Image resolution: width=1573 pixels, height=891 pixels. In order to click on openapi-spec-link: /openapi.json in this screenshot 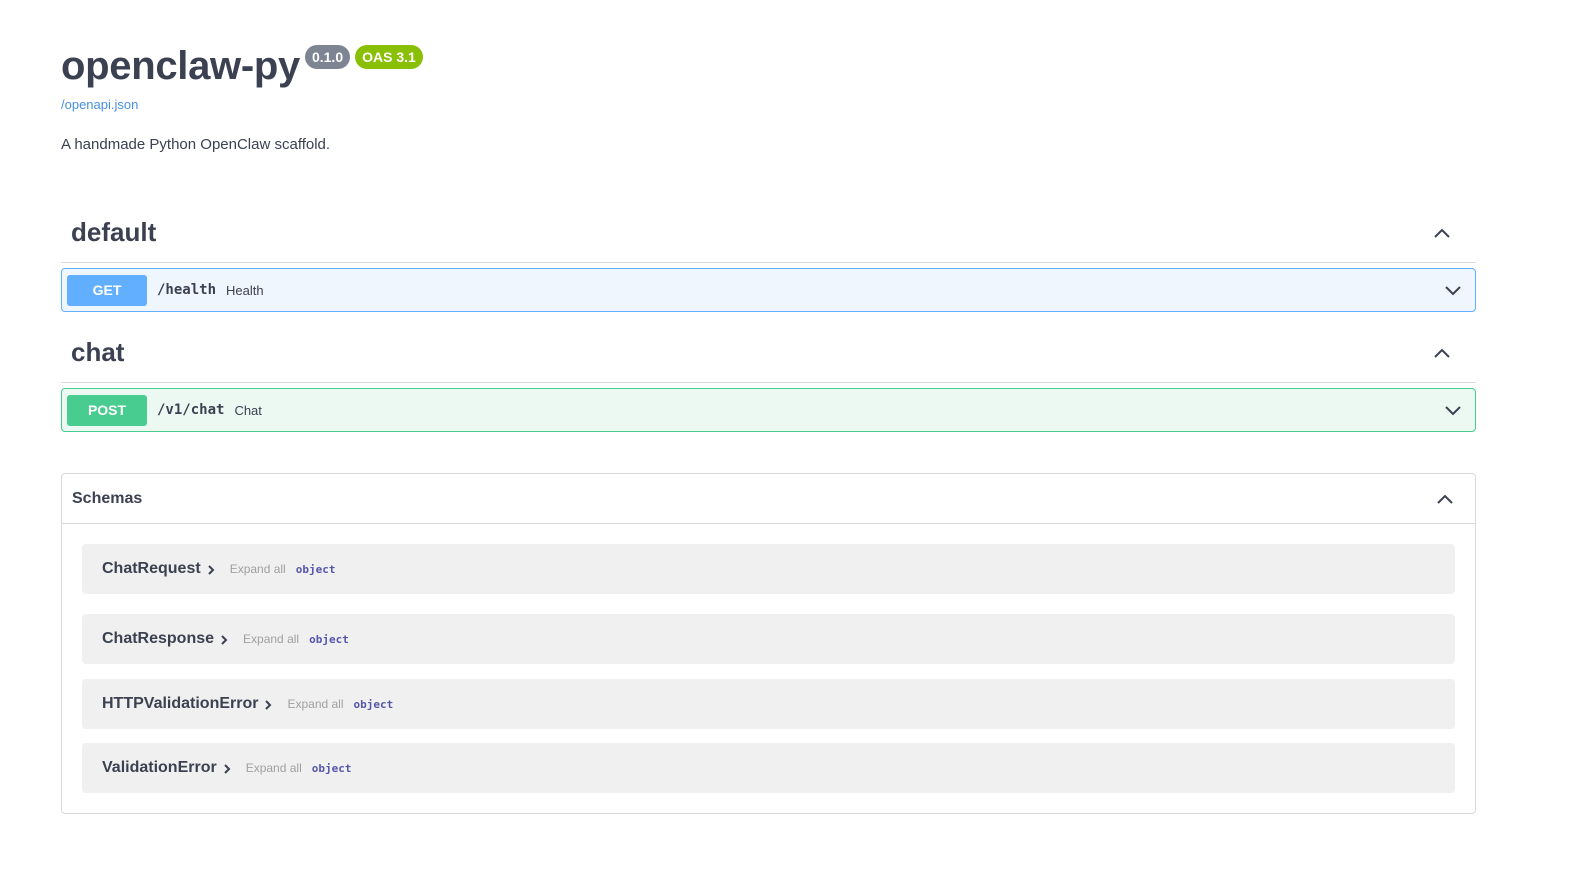, I will do `click(242, 104)`.